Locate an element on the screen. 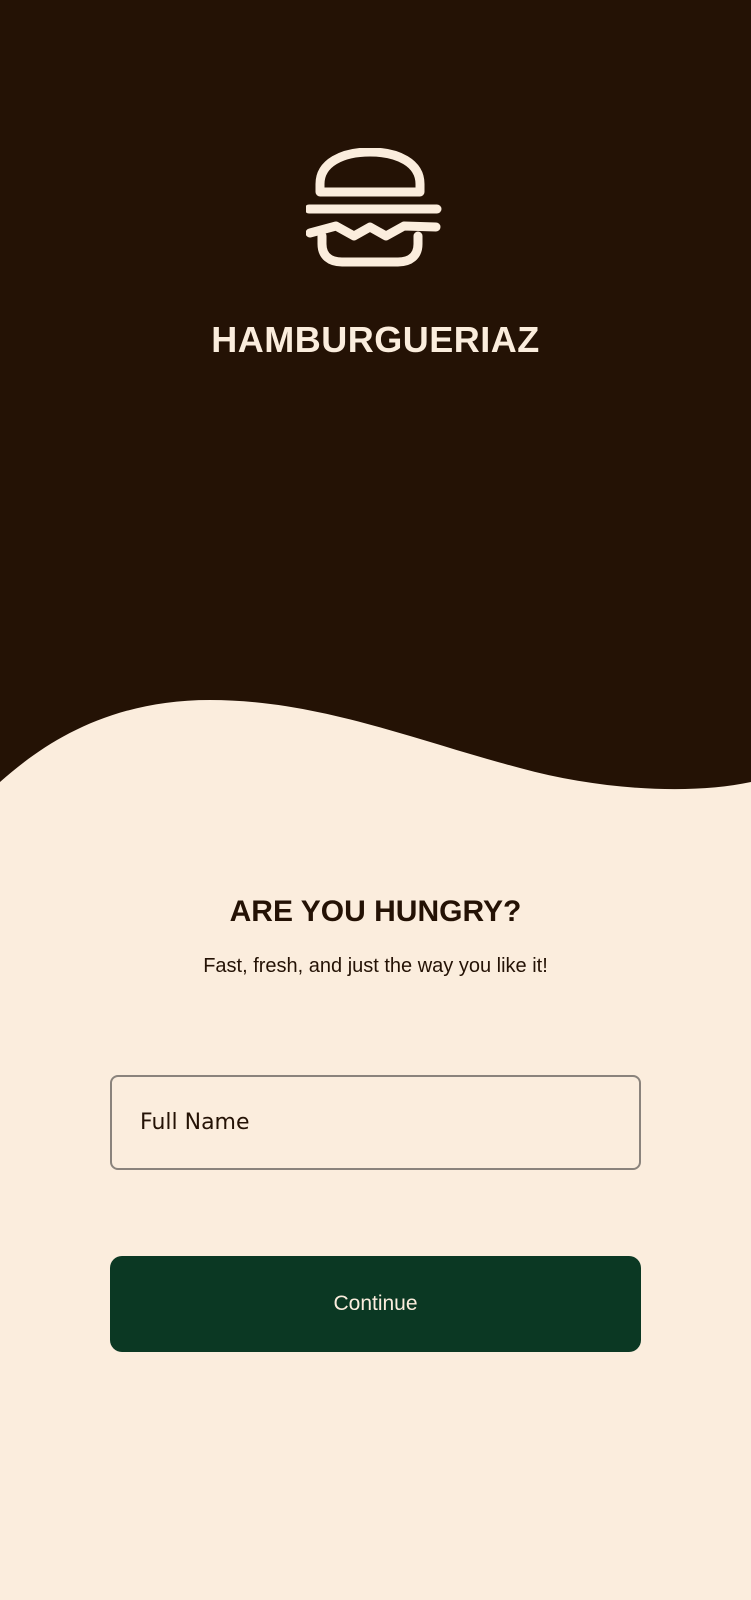 This screenshot has width=751, height=1600. welcome-headline: ARE YOU HUNGRY? is located at coordinates (375, 911).